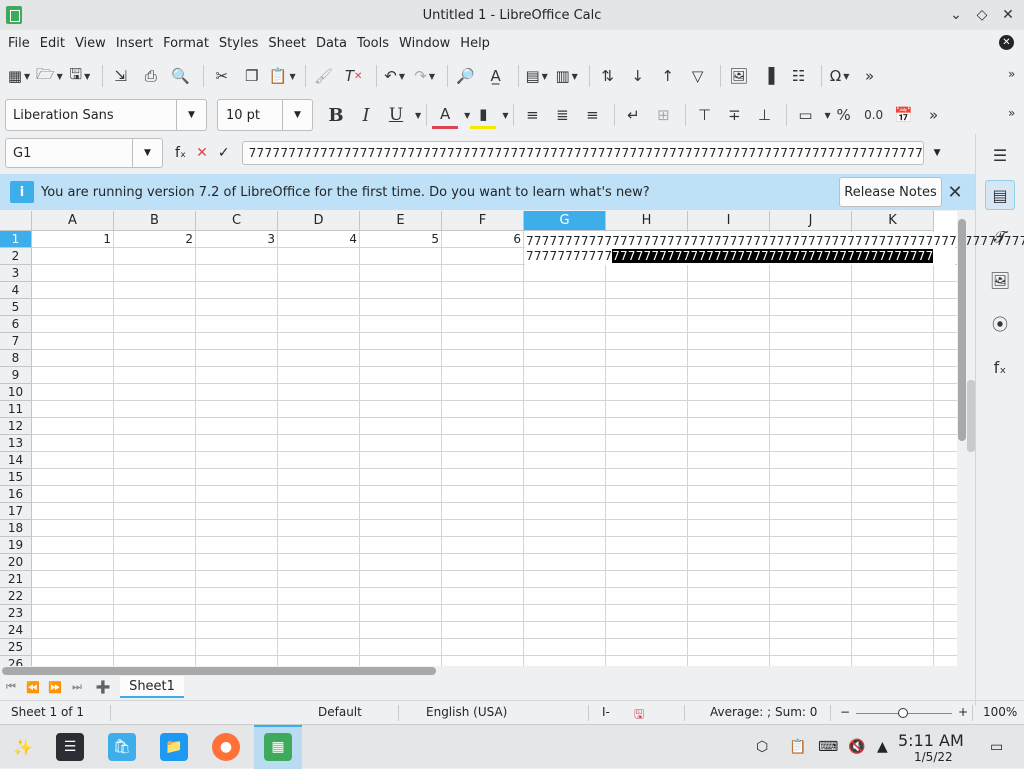 The width and height of the screenshot is (1024, 769). Describe the element at coordinates (192, 115) in the screenshot. I see `font-name-dropdown: ▼` at that location.